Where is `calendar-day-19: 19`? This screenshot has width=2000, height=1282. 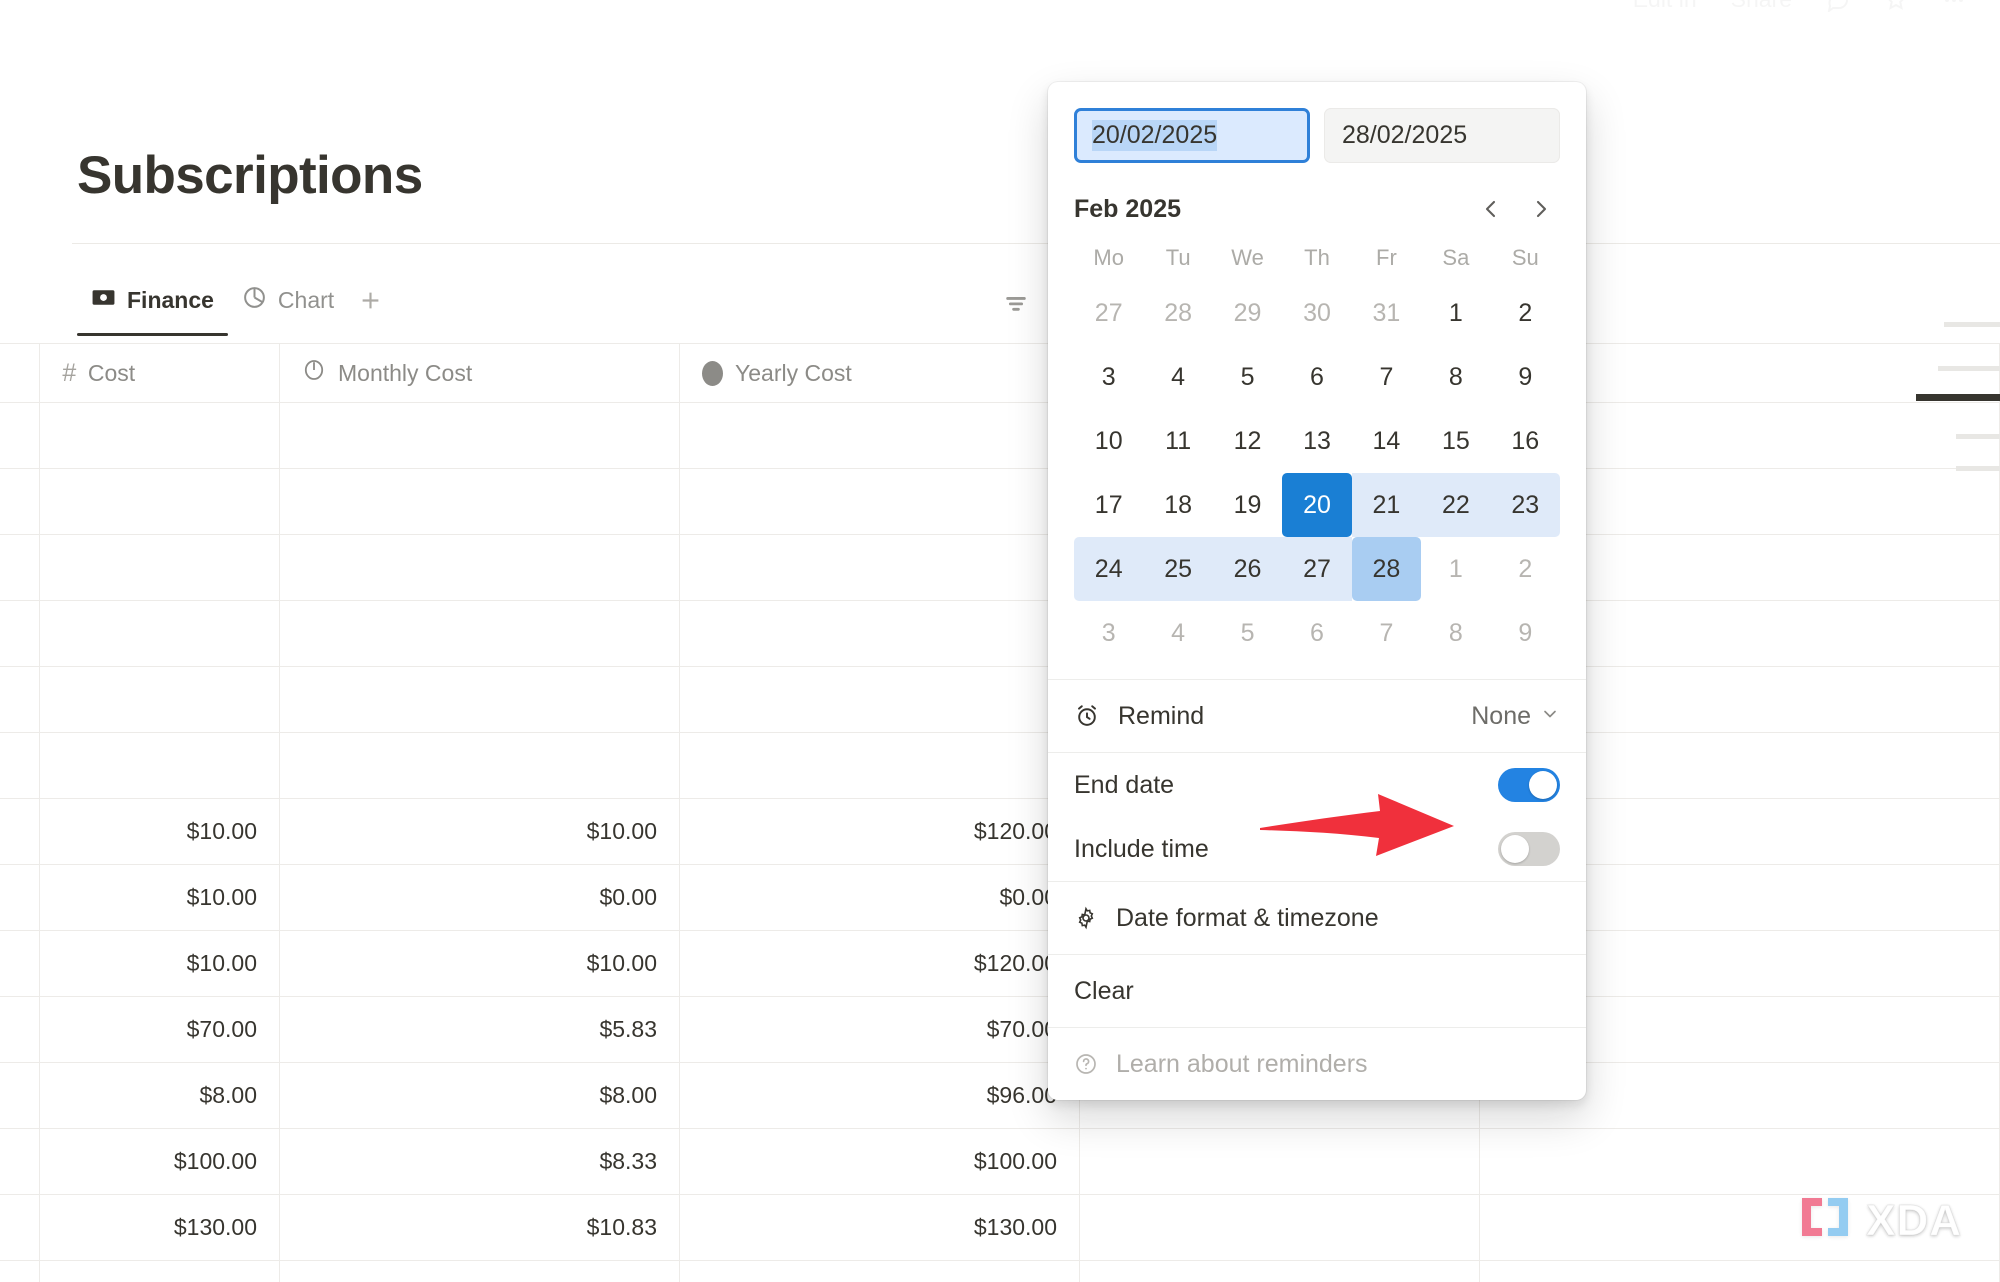 calendar-day-19: 19 is located at coordinates (1247, 505).